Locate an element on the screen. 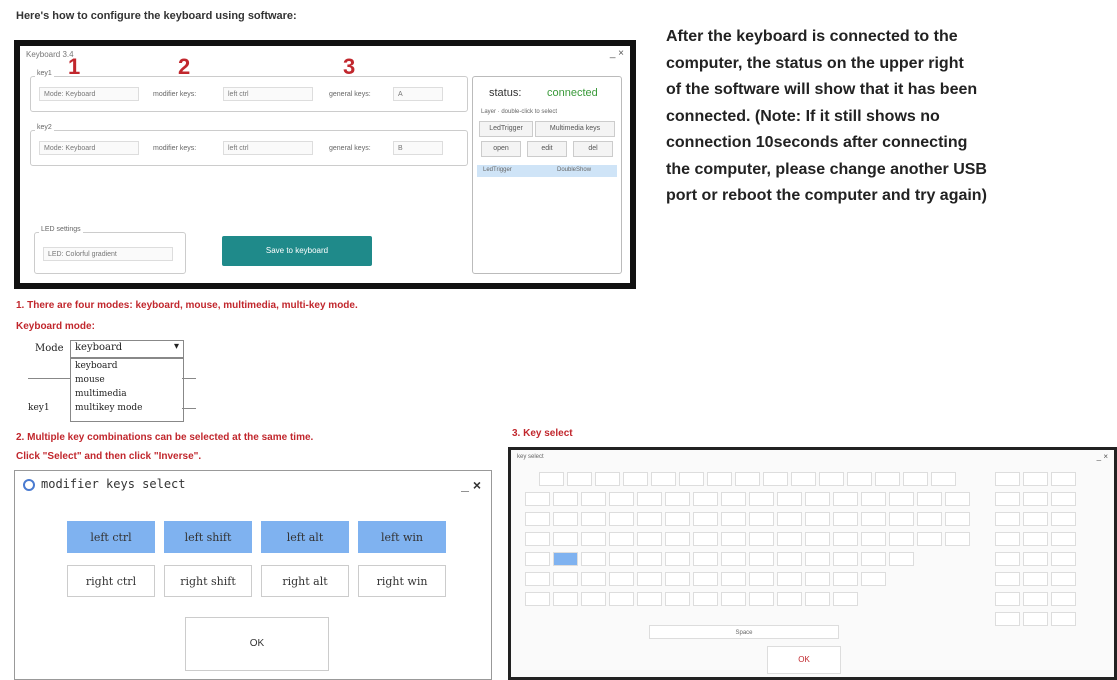  key1-mode-select: Mode: Keyboard is located at coordinates (89, 94).